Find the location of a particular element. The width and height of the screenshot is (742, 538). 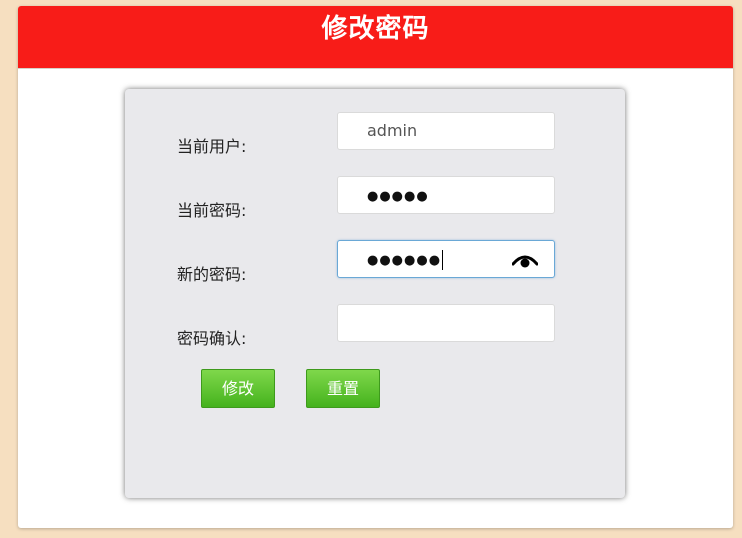

submit-button: 修改 is located at coordinates (238, 388).